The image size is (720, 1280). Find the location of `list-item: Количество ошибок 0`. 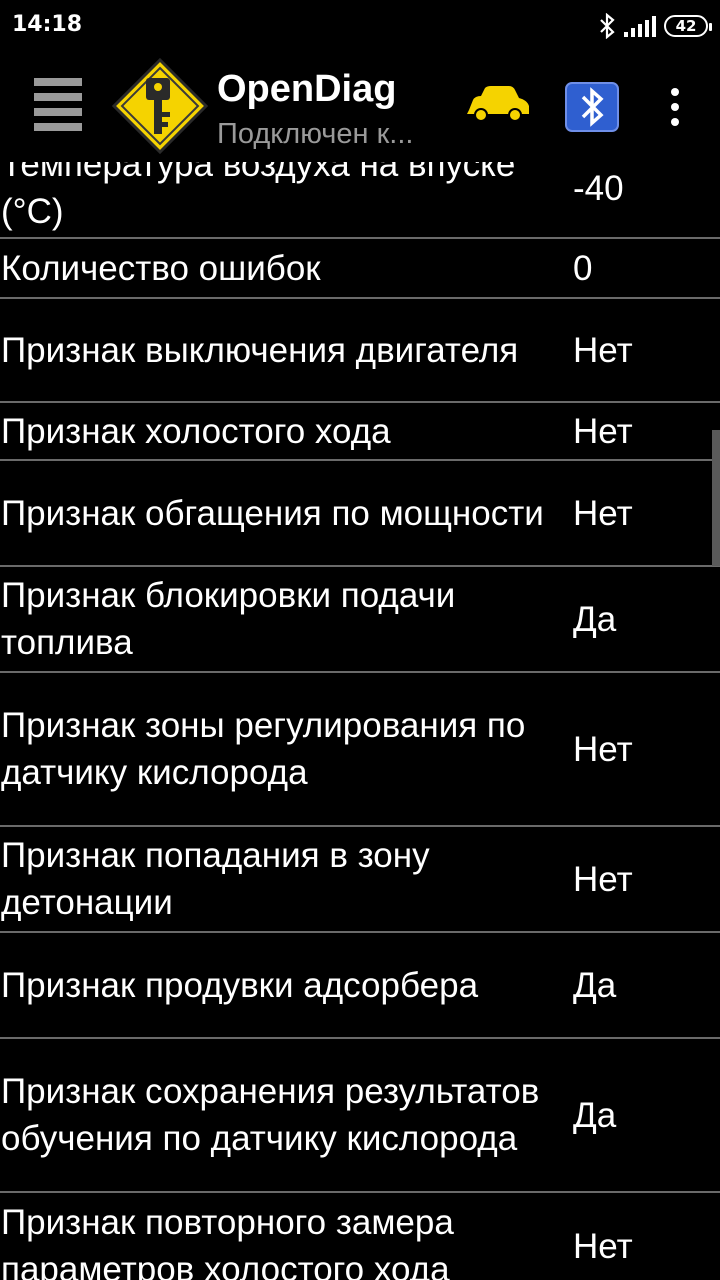

list-item: Количество ошибок 0 is located at coordinates (360, 269).